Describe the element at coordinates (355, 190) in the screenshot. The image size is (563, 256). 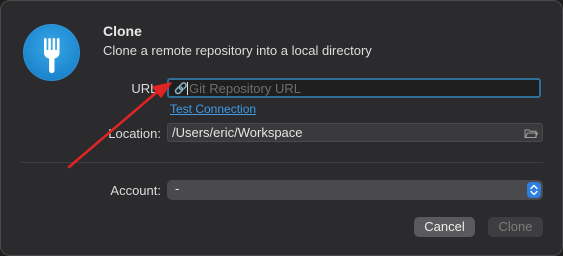
I see `account-select: -` at that location.